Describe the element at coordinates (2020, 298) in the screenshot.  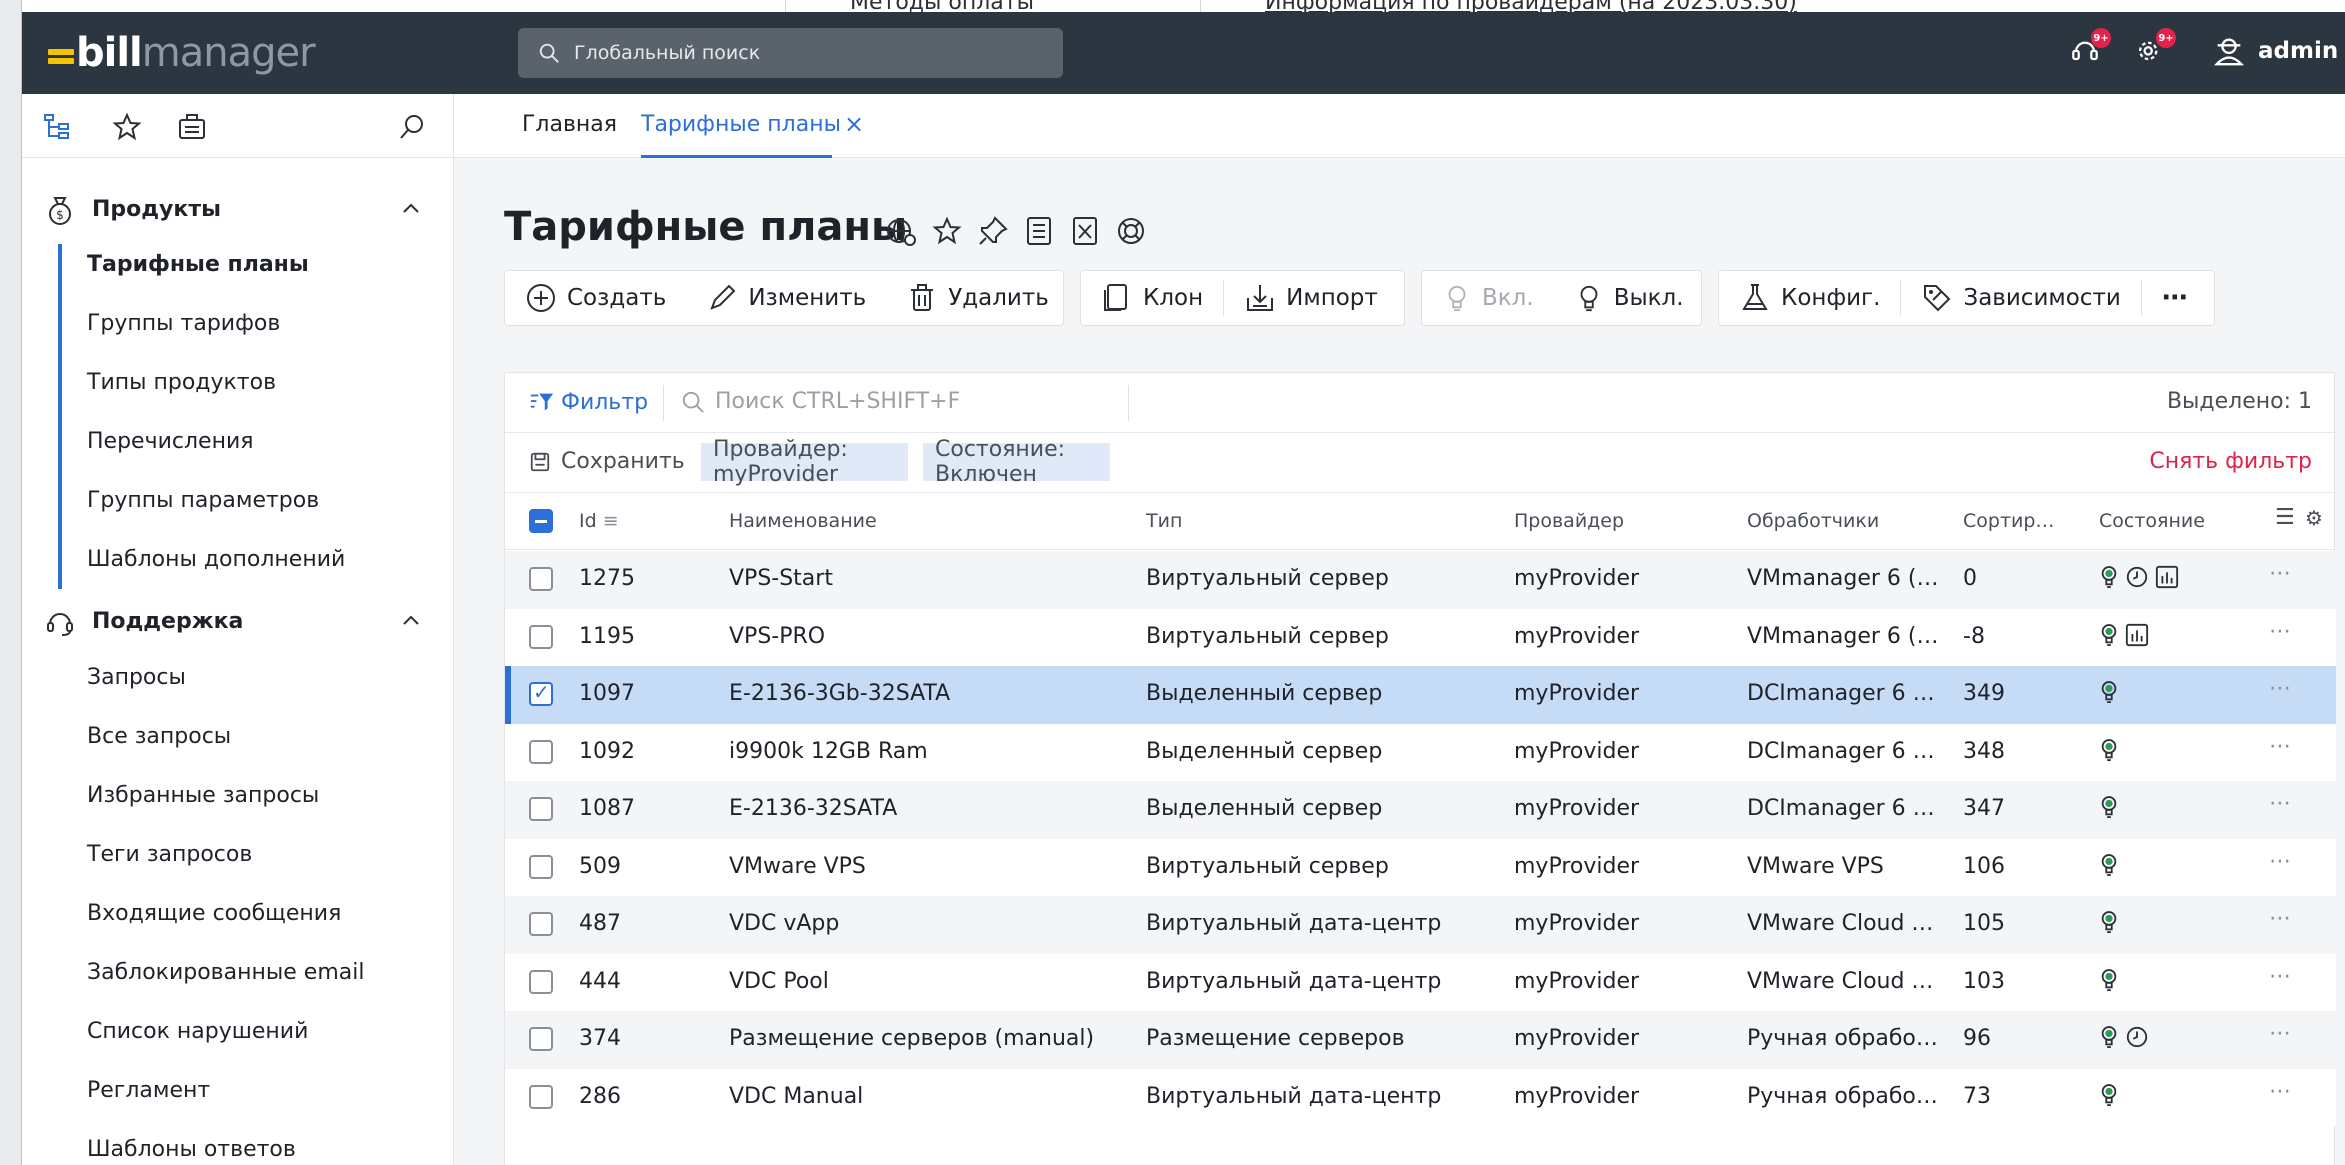
I see `dependencies-button: Зависимости` at that location.